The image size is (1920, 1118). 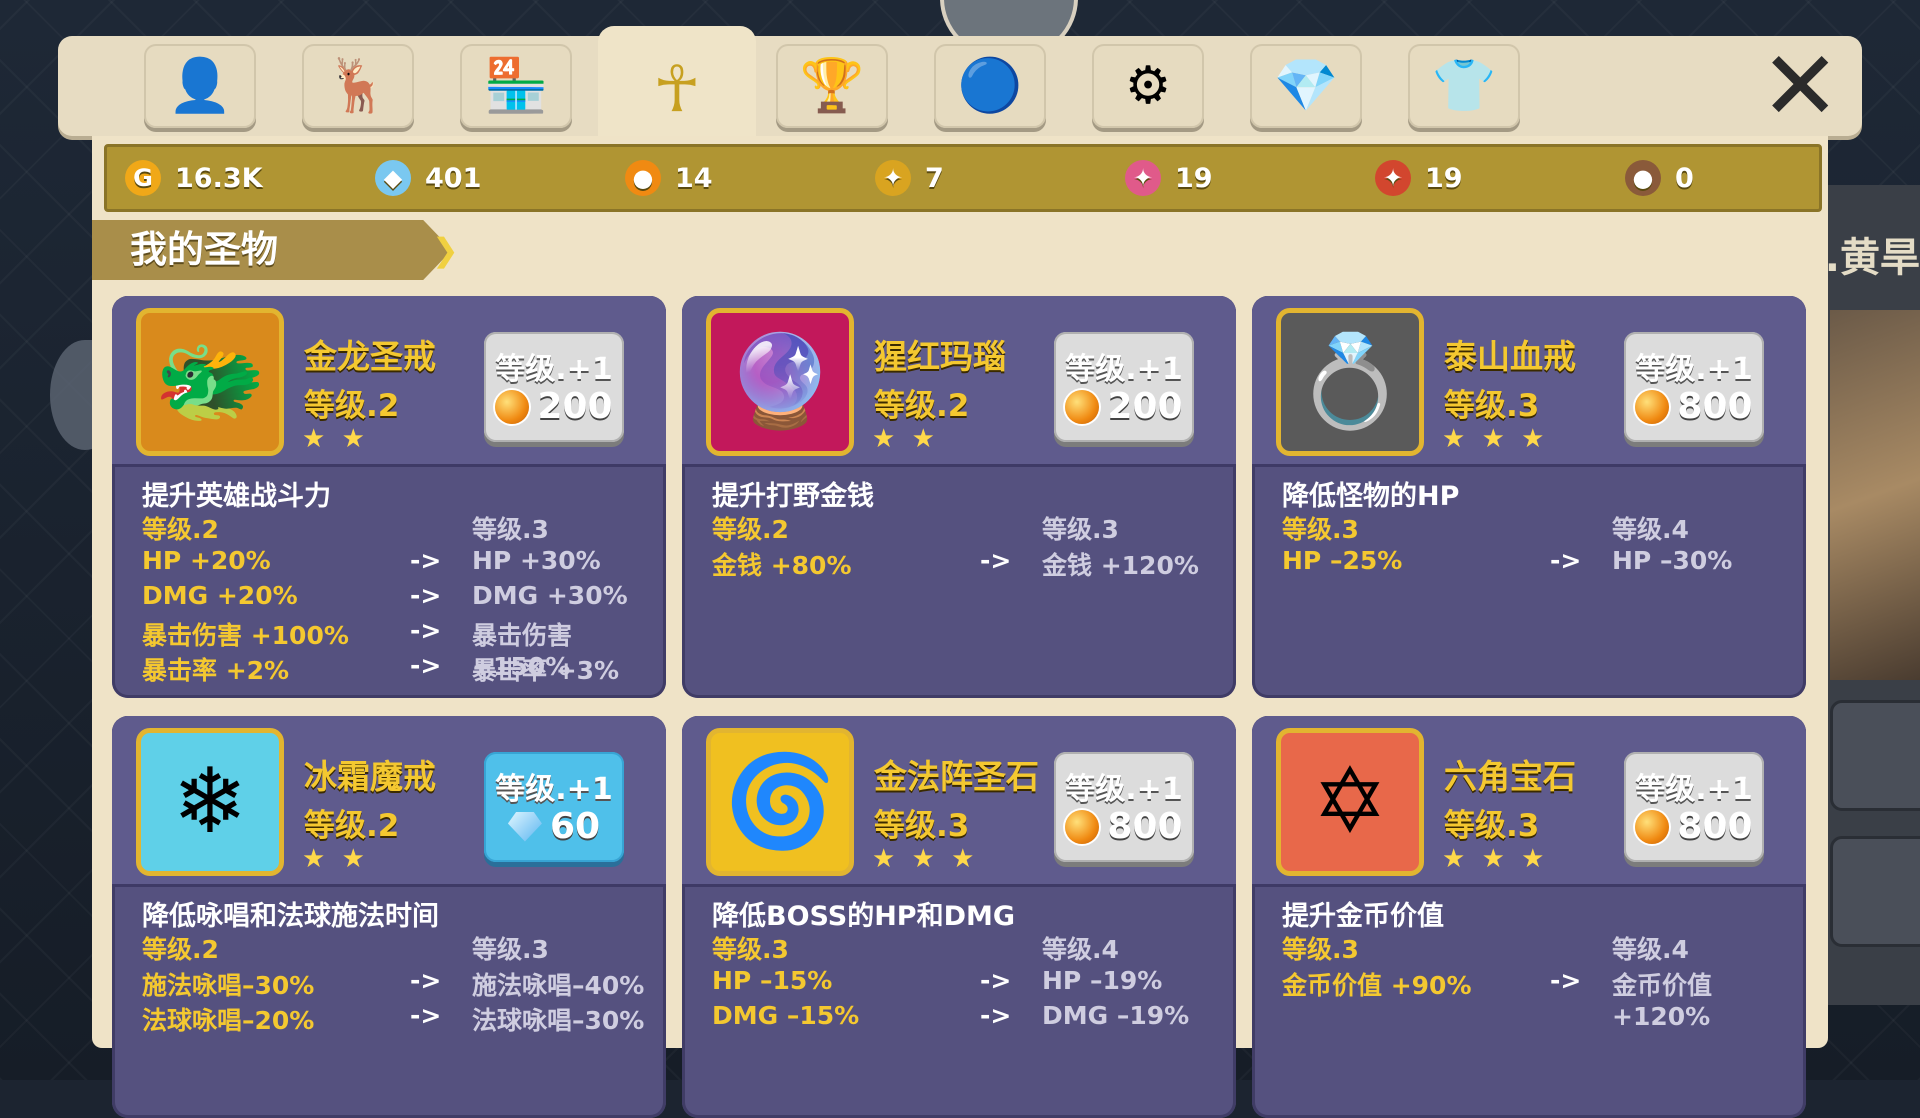 I want to click on stat-next: HP –19%, so click(x=1102, y=980).